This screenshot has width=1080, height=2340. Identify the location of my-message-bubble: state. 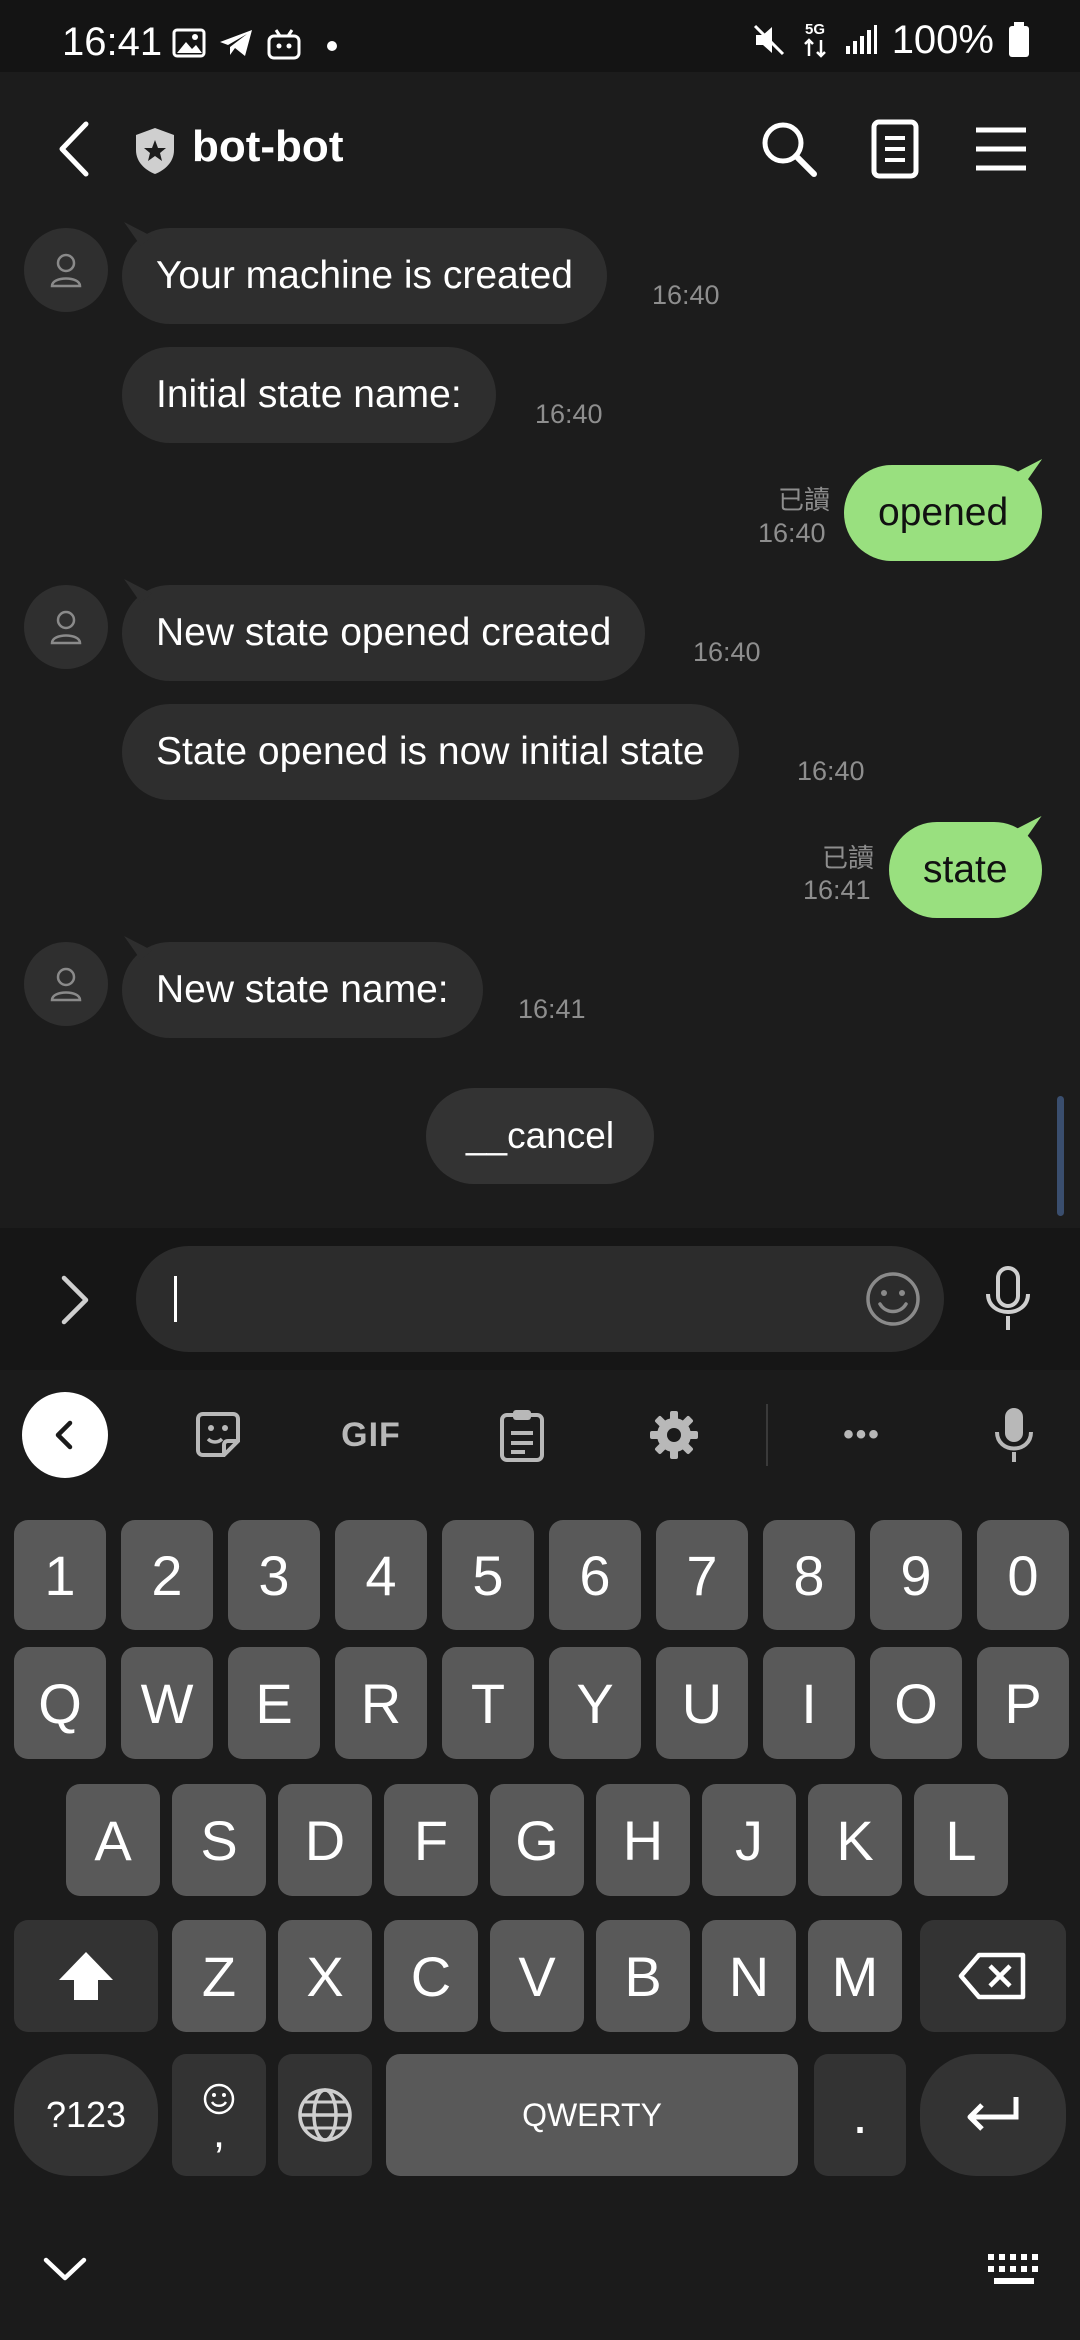
(965, 870).